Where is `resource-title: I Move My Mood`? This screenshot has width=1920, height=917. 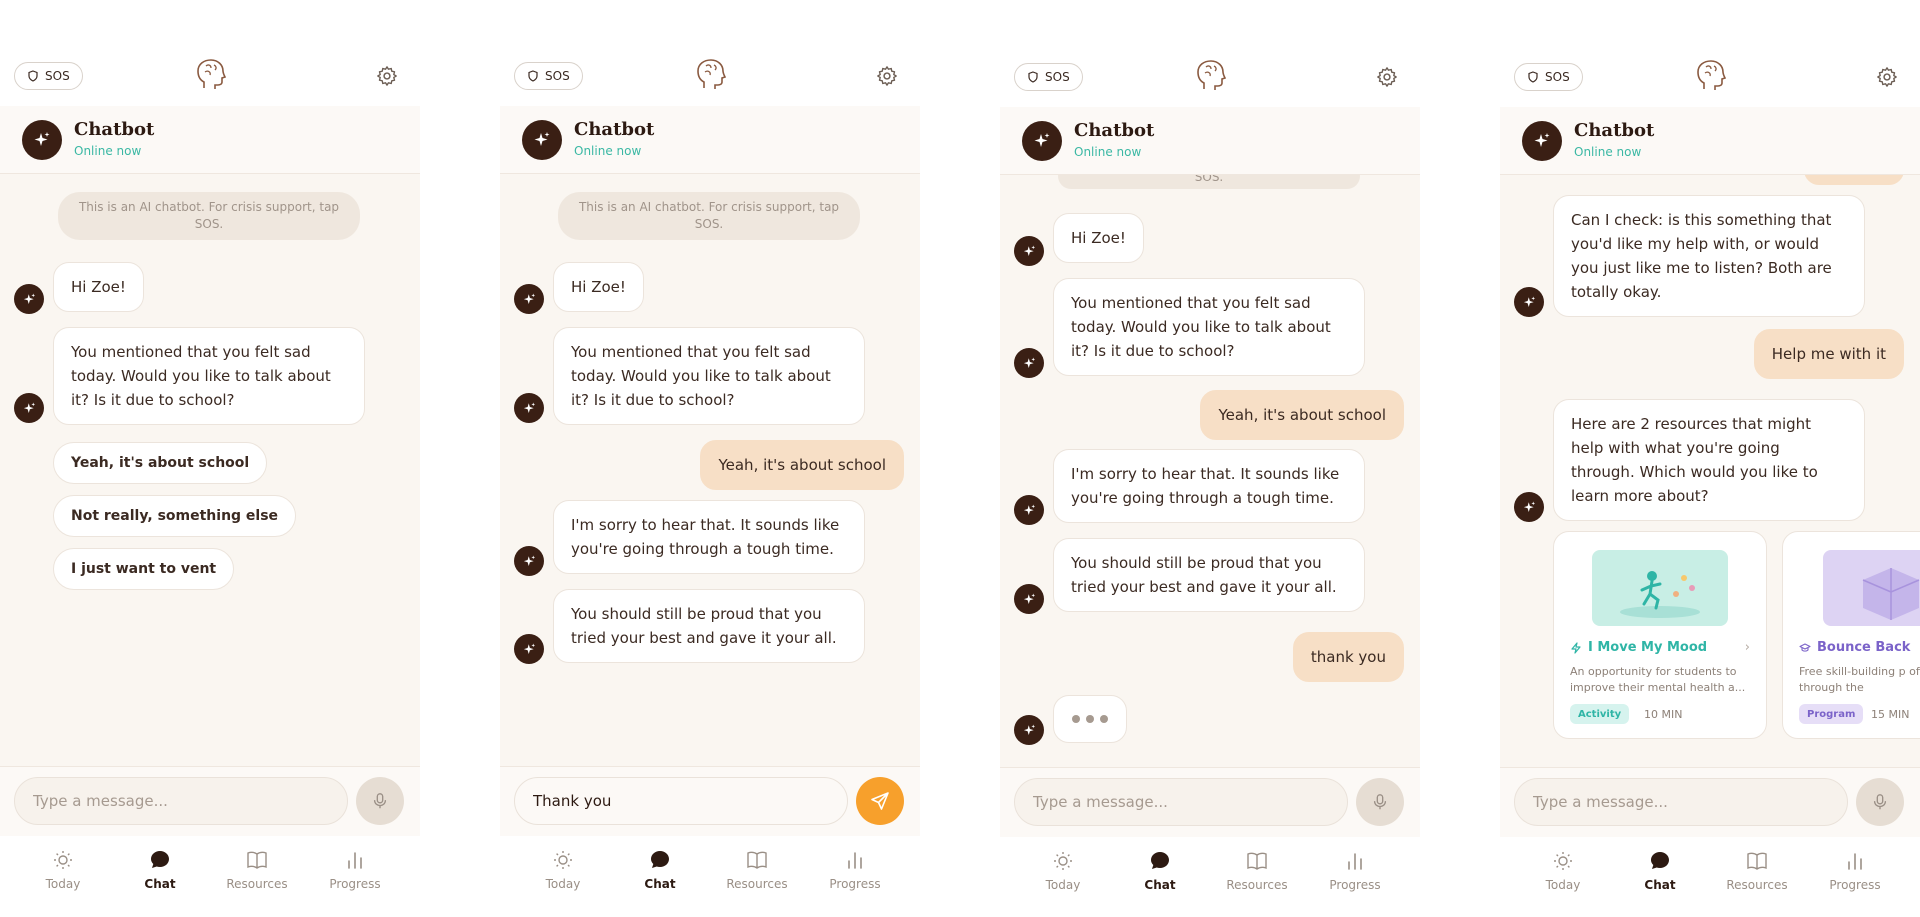 resource-title: I Move My Mood is located at coordinates (1638, 647).